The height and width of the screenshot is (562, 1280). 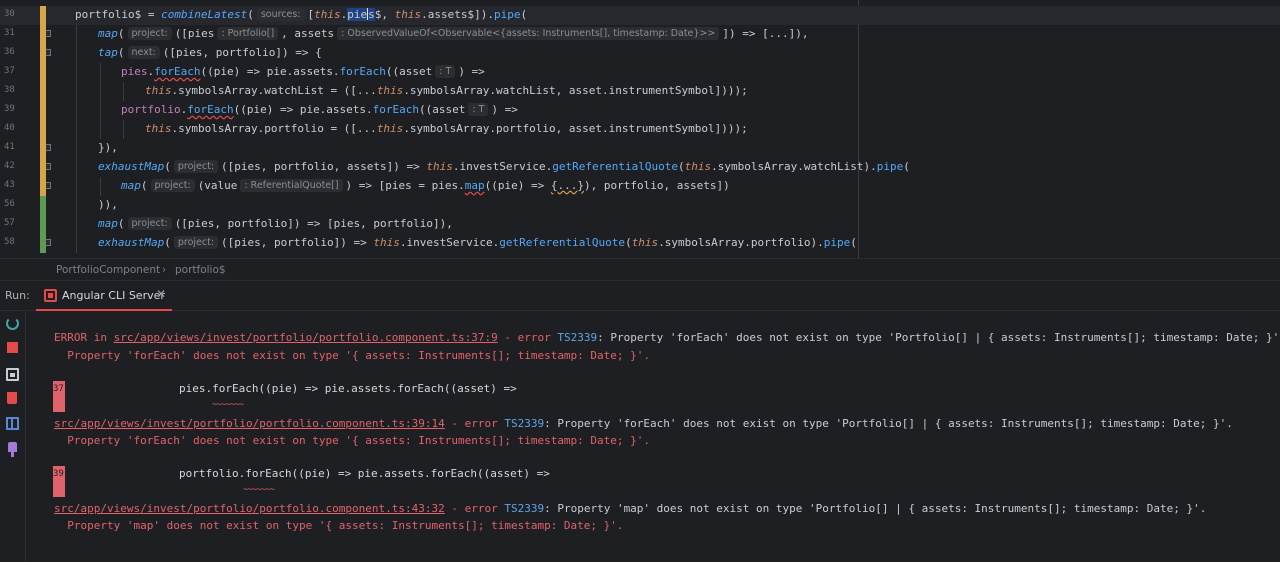 I want to click on save-output-icon, so click(x=12, y=374).